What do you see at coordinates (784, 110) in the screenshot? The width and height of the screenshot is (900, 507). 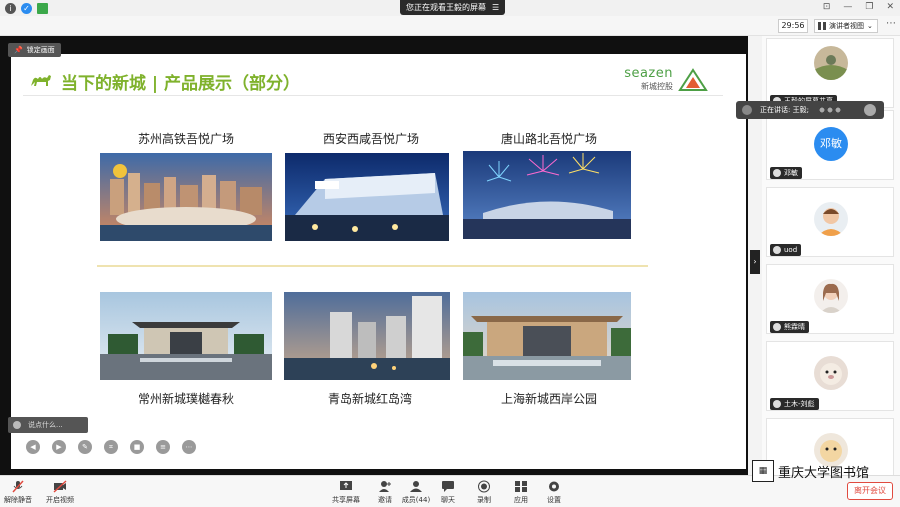 I see `speaking-text: 正在讲话: 王毅;` at bounding box center [784, 110].